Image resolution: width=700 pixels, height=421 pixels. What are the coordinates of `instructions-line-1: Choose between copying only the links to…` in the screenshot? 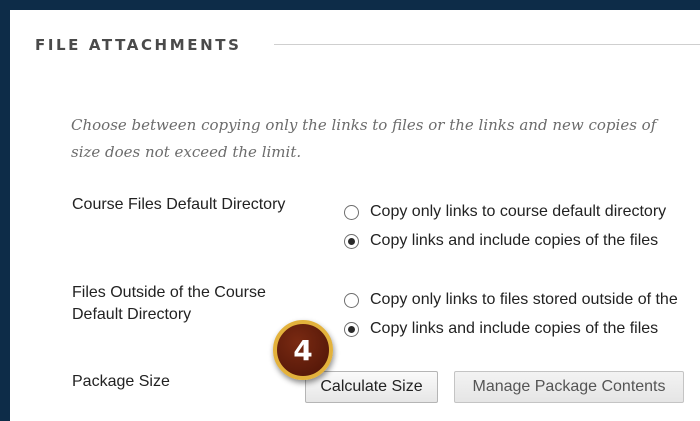 It's located at (364, 125).